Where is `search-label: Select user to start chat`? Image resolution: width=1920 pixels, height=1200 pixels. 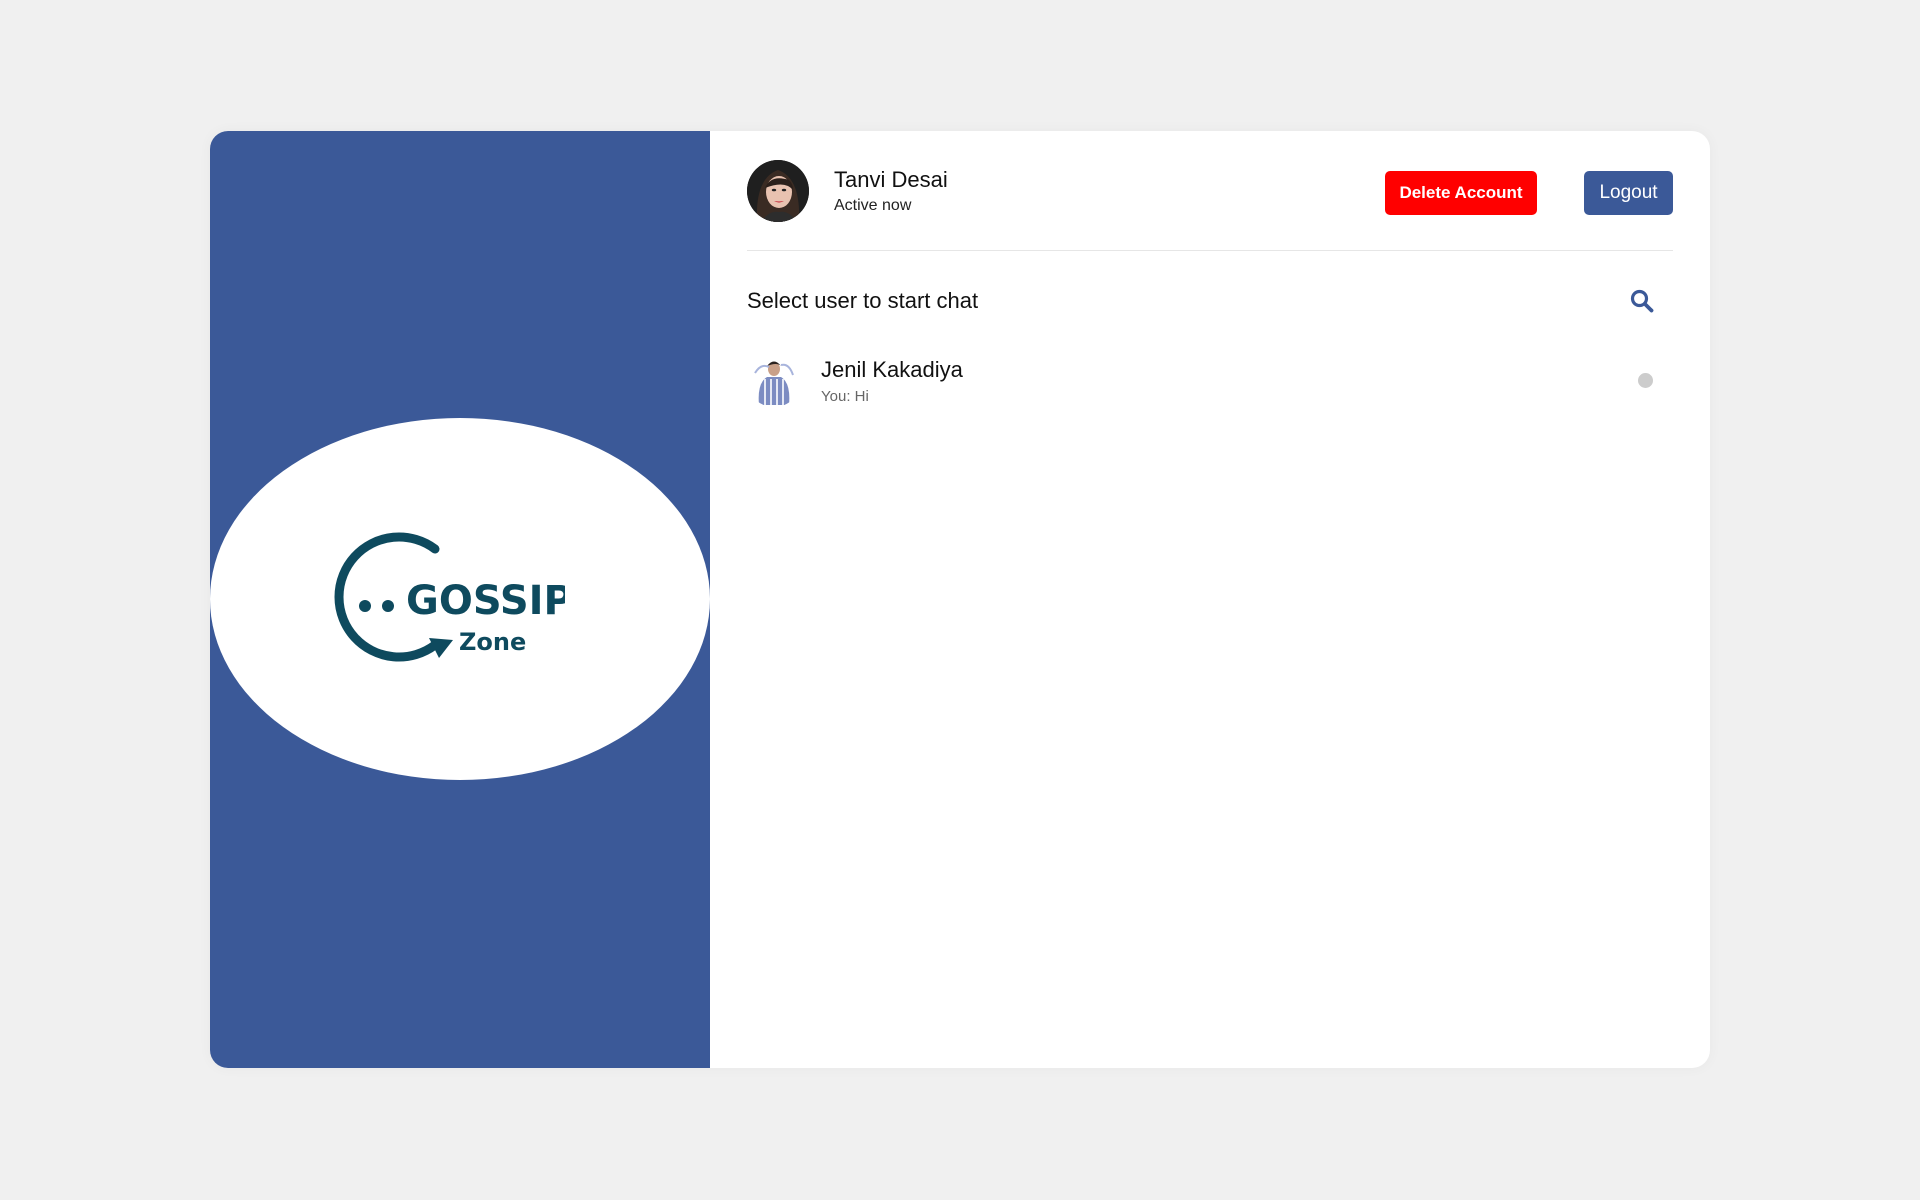
search-label: Select user to start chat is located at coordinates (863, 300).